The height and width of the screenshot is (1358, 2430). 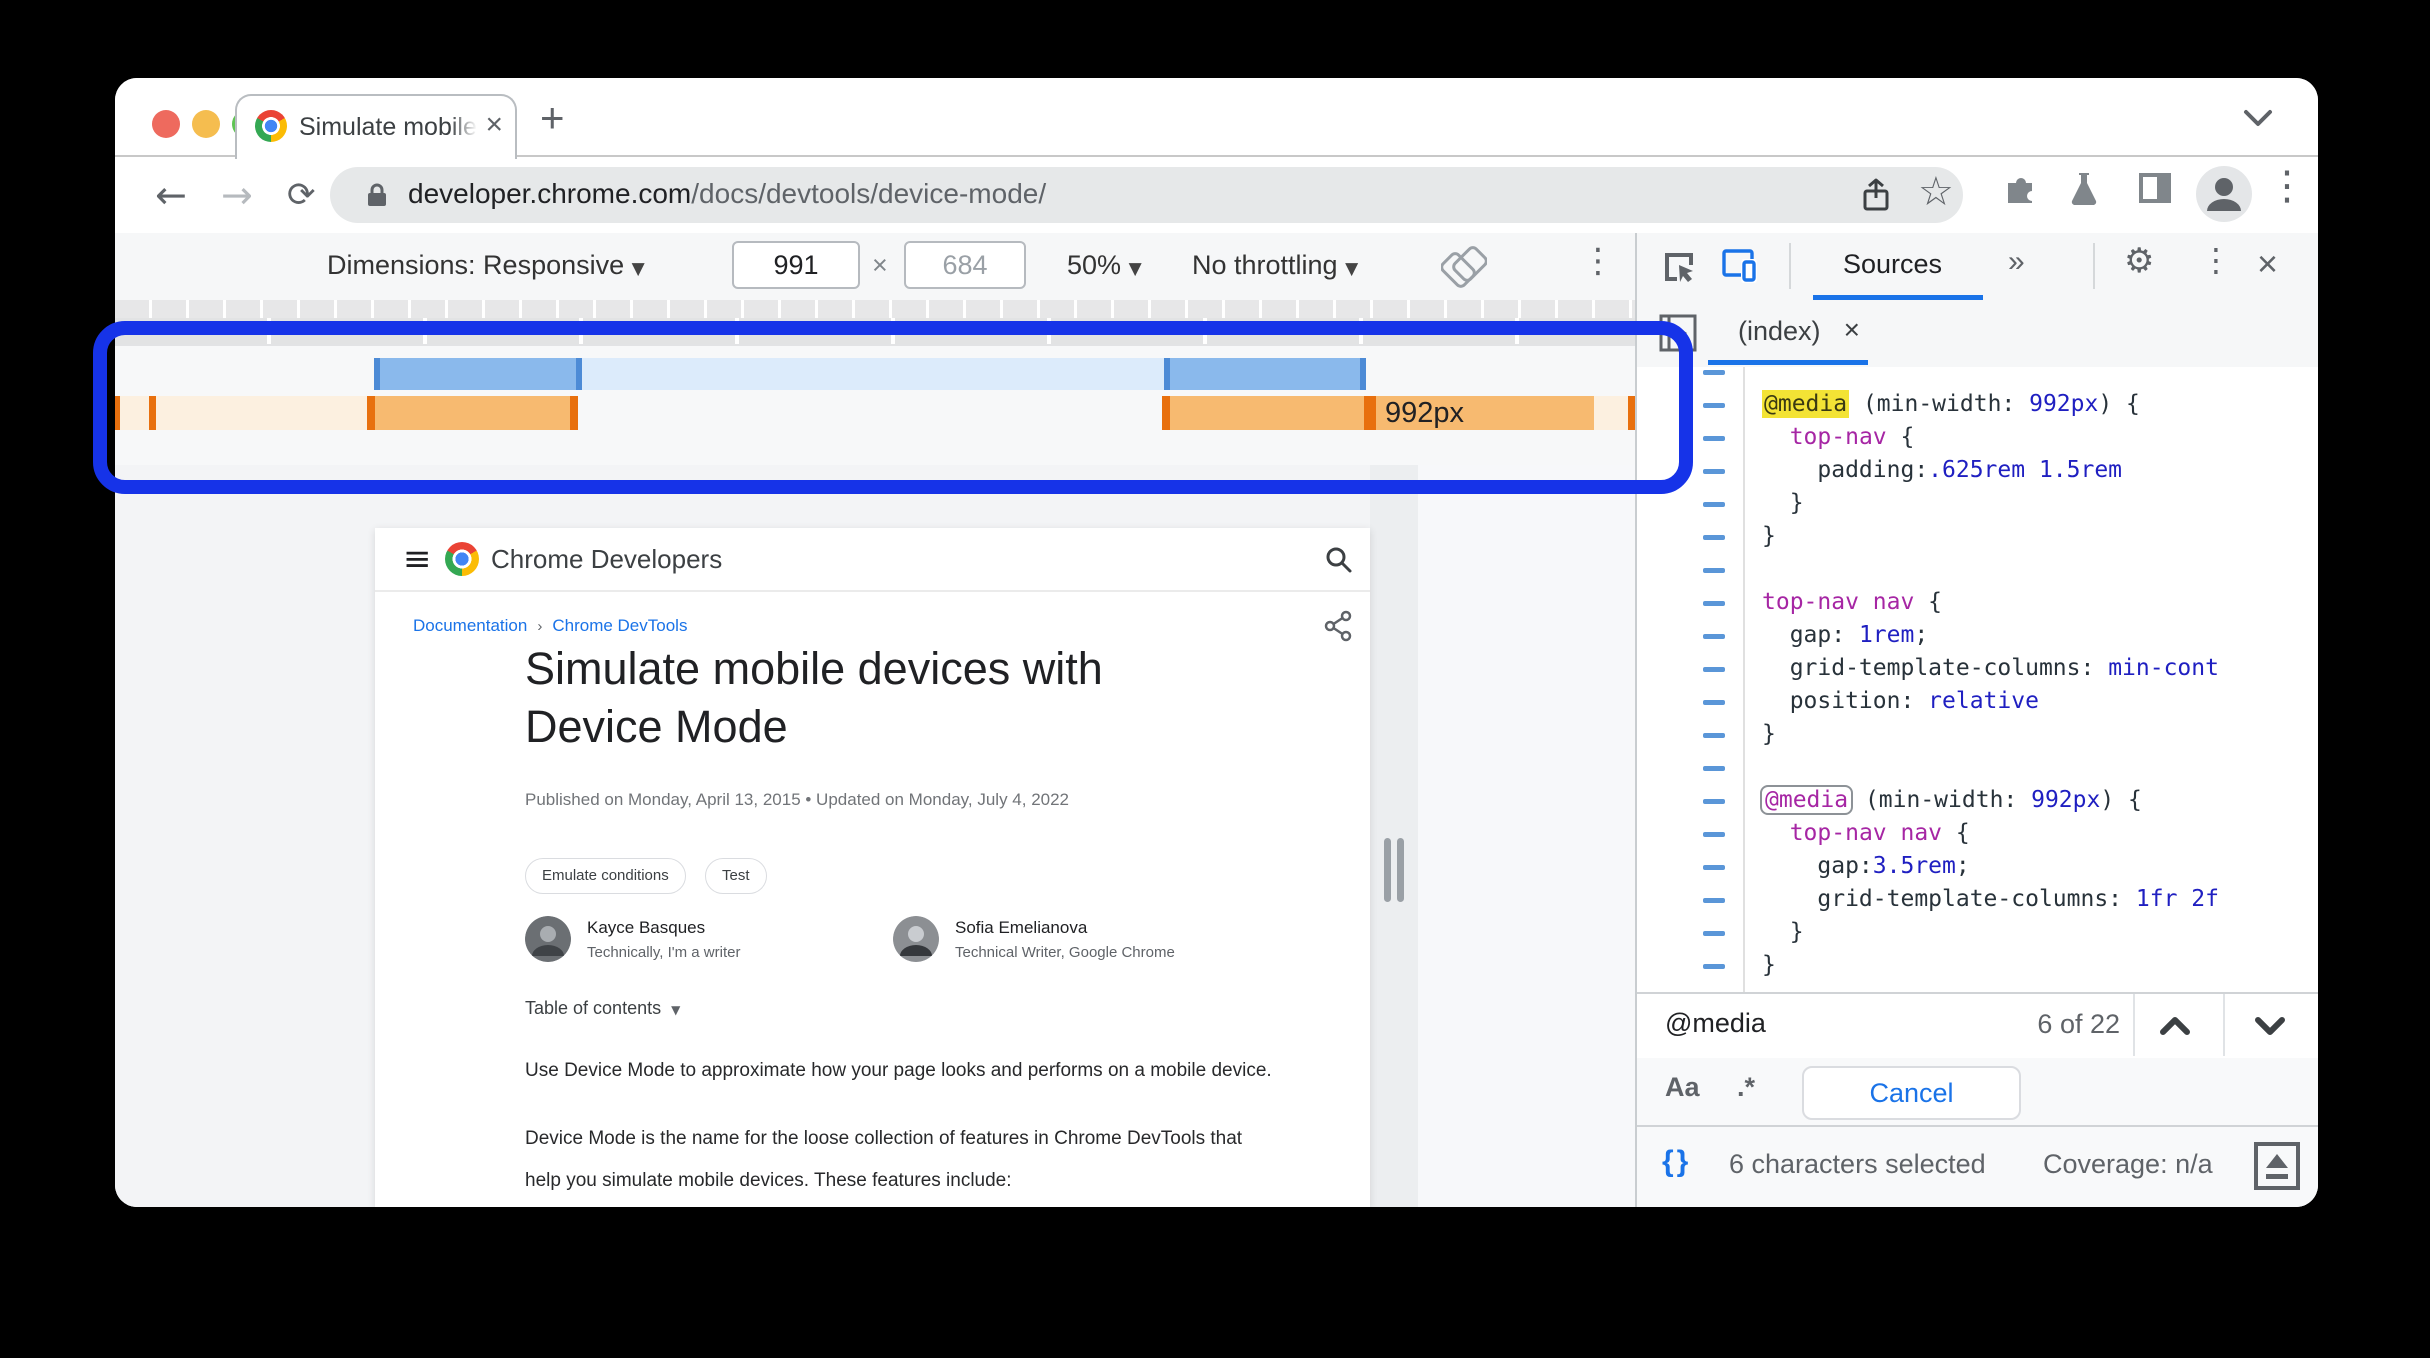 What do you see at coordinates (1977, 437) in the screenshot?
I see `code-line: top-nav {` at bounding box center [1977, 437].